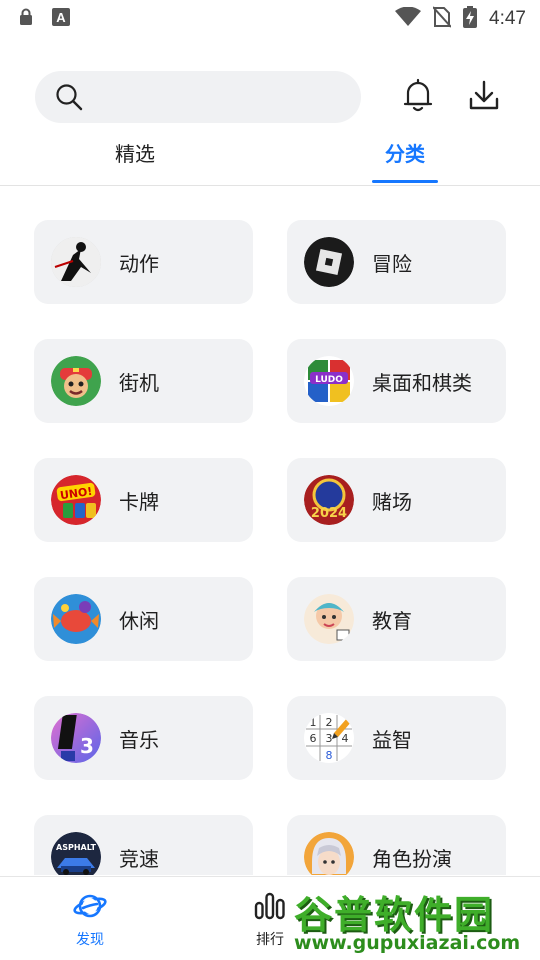  Describe the element at coordinates (270, 940) in the screenshot. I see `nav-ranking-label: 排行` at that location.